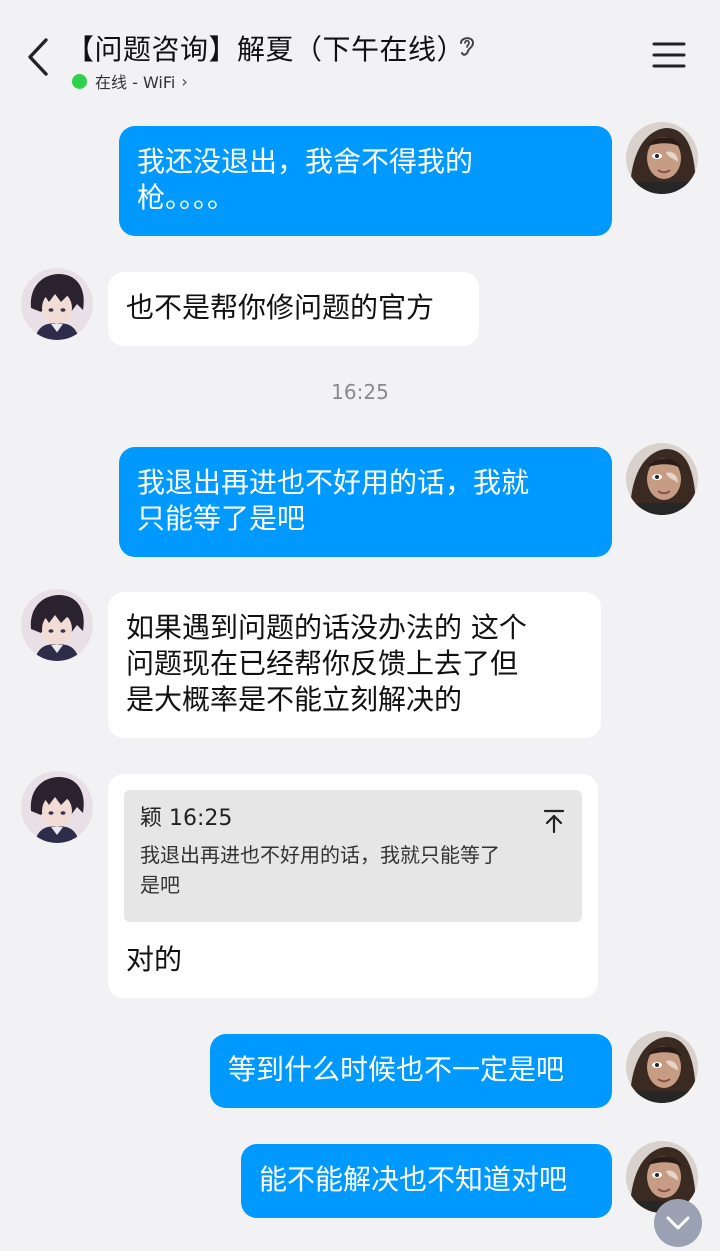  Describe the element at coordinates (265, 48) in the screenshot. I see `chat-title: 【问题咨询】解夏（下午在线）` at that location.